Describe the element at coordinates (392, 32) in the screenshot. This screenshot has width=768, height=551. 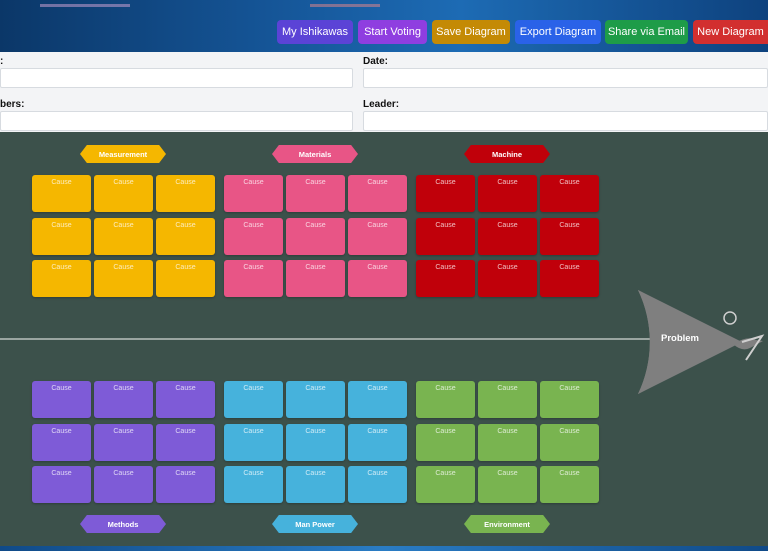
I see `start-voting-button: Start Voting` at that location.